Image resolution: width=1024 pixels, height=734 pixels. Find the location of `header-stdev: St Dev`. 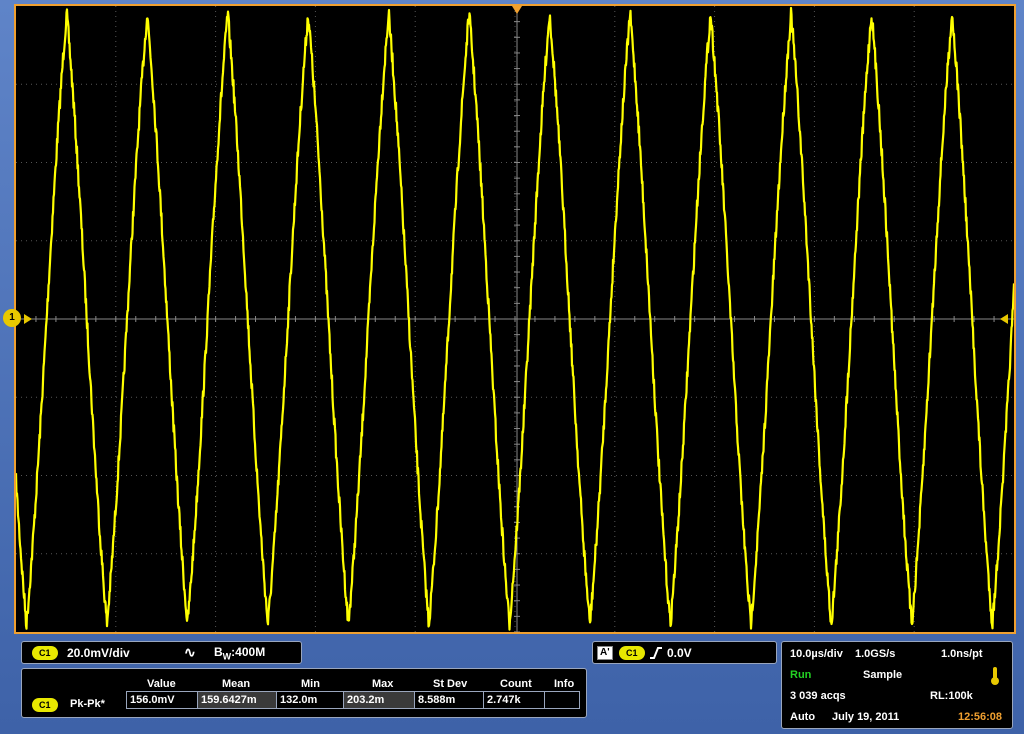

header-stdev: St Dev is located at coordinates (450, 684).